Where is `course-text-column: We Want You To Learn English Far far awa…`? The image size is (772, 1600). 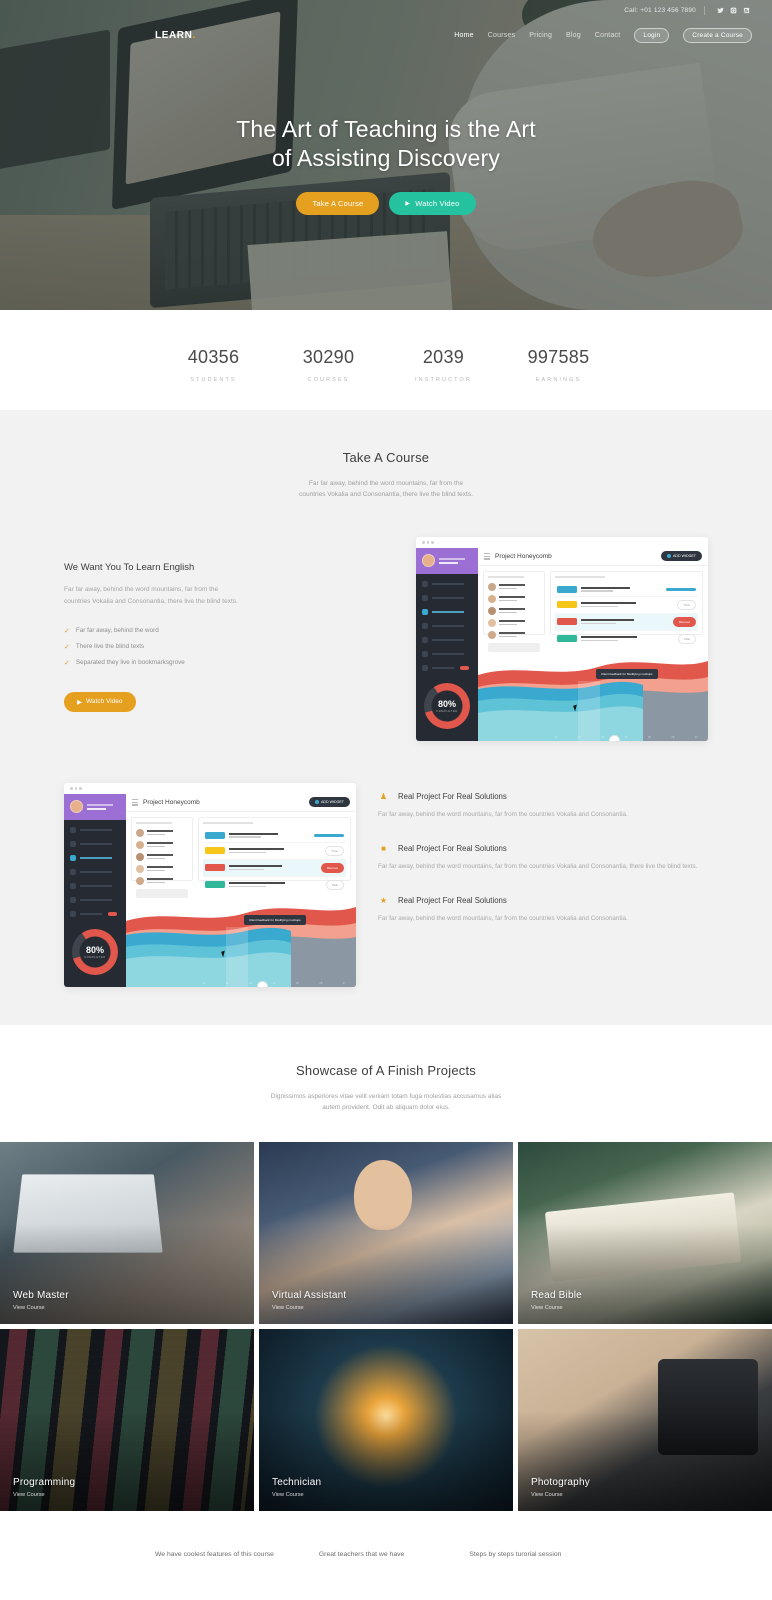
course-text-column: We Want You To Learn English Far far awa… is located at coordinates (154, 624).